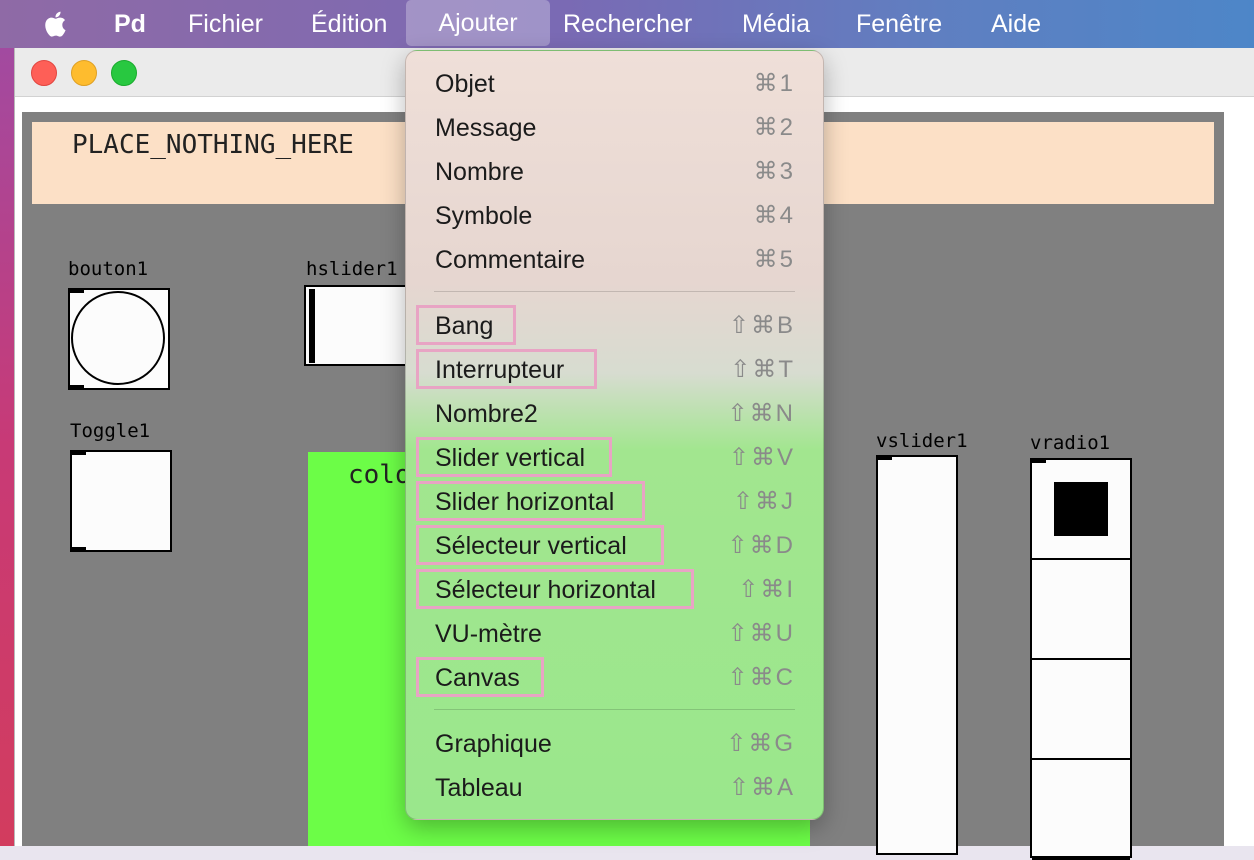  Describe the element at coordinates (922, 441) in the screenshot. I see `vslider-label: vslider1` at that location.